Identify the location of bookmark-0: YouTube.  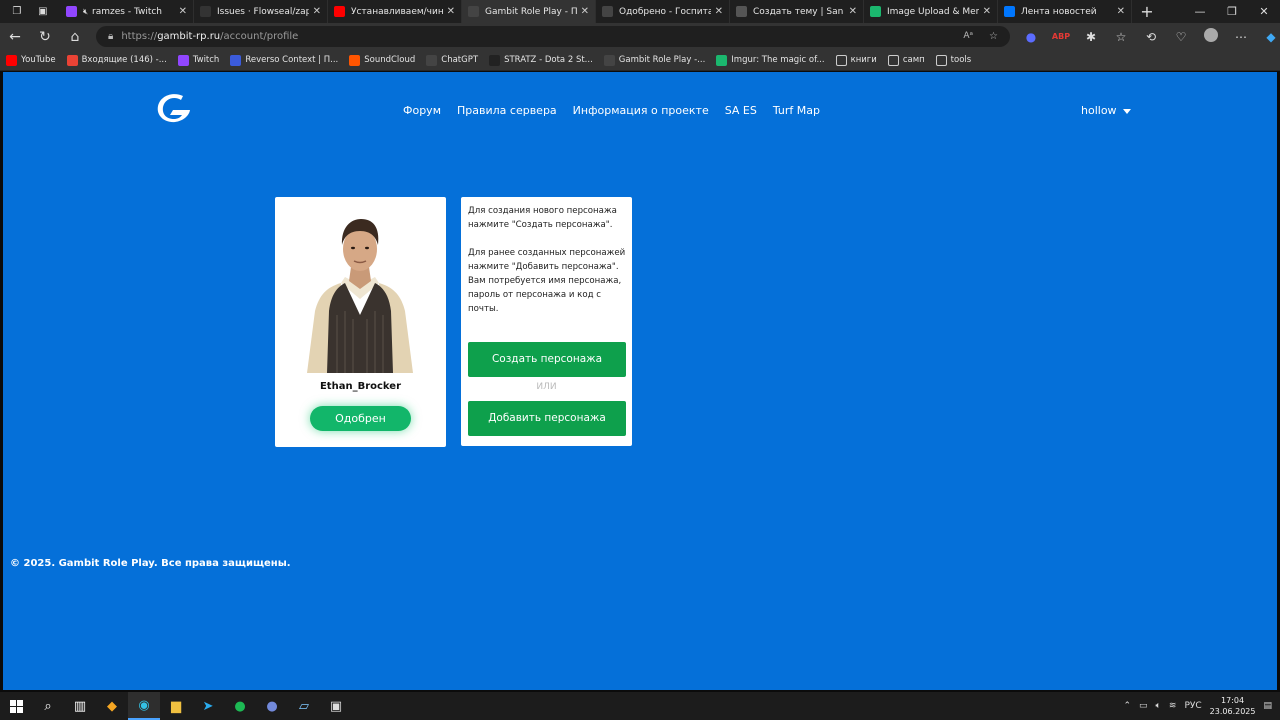
(31, 60).